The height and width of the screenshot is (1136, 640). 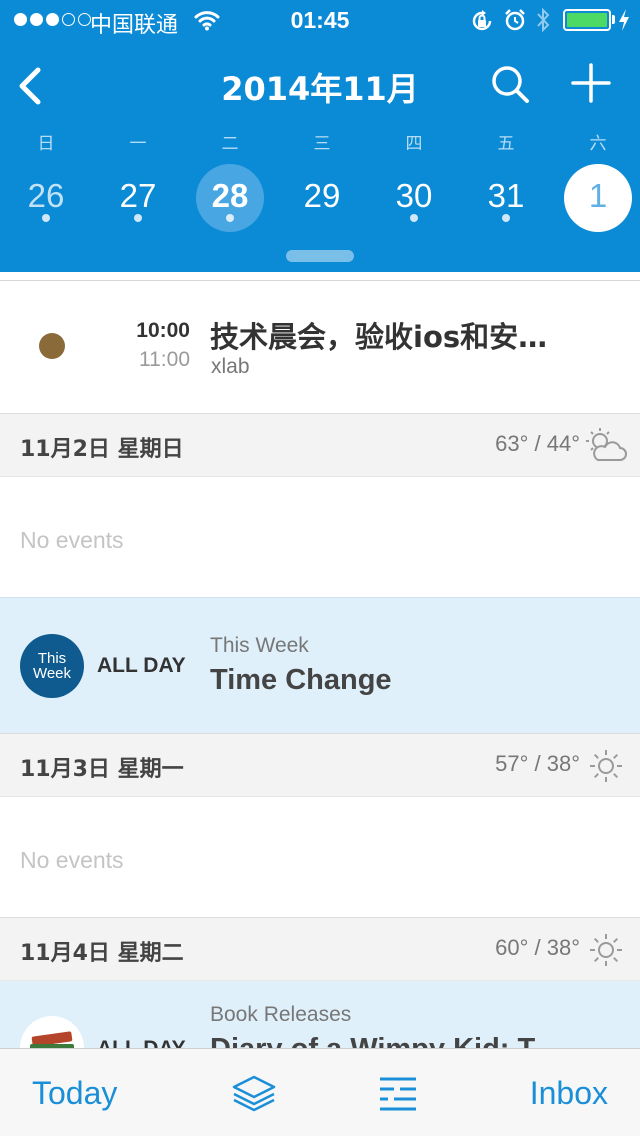 I want to click on day-30: 四 30, so click(x=414, y=185).